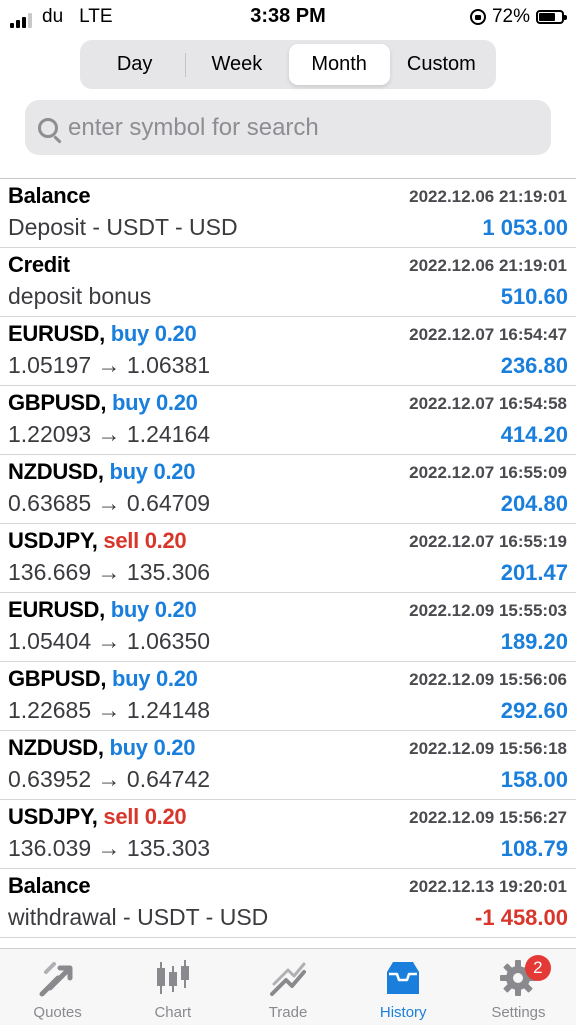 The width and height of the screenshot is (576, 1025). I want to click on battery-icon, so click(551, 17).